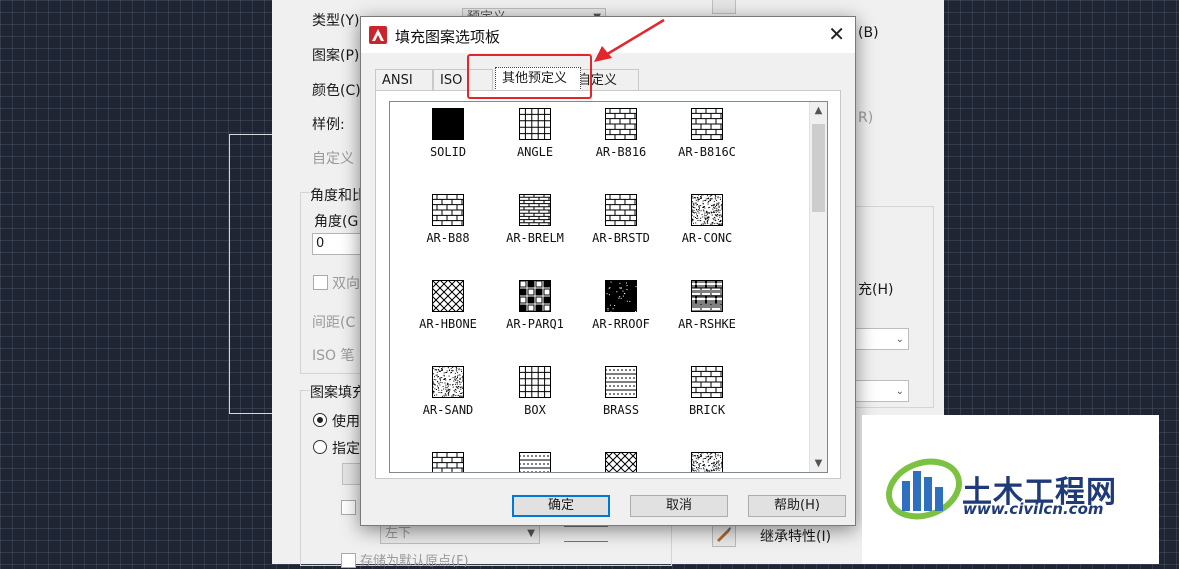 The height and width of the screenshot is (569, 1179). I want to click on store-default-label: 存储为默认原点(F), so click(414, 559).